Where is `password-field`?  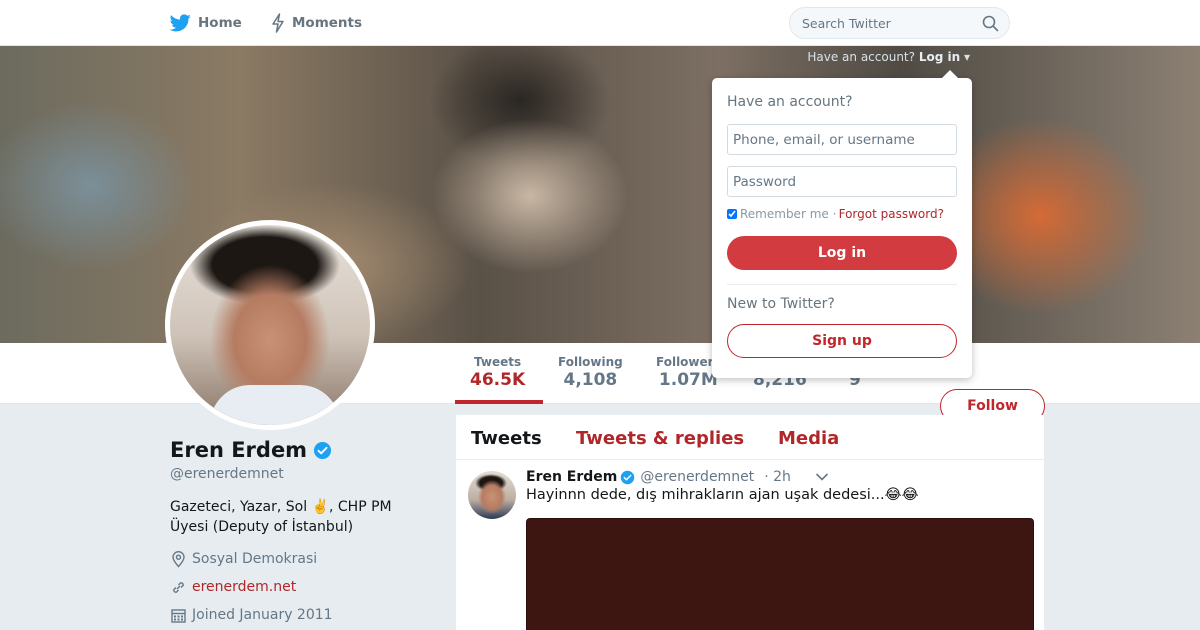
password-field is located at coordinates (842, 181).